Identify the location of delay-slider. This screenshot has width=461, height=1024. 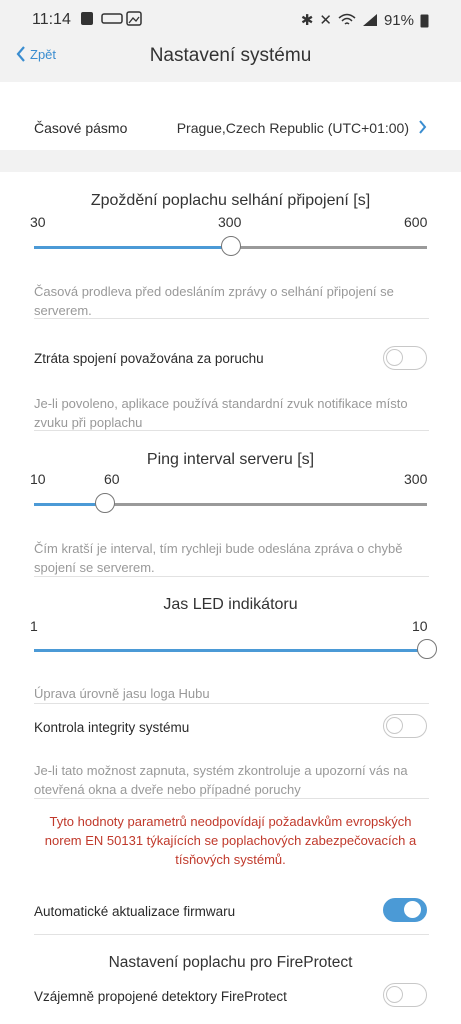
(230, 246).